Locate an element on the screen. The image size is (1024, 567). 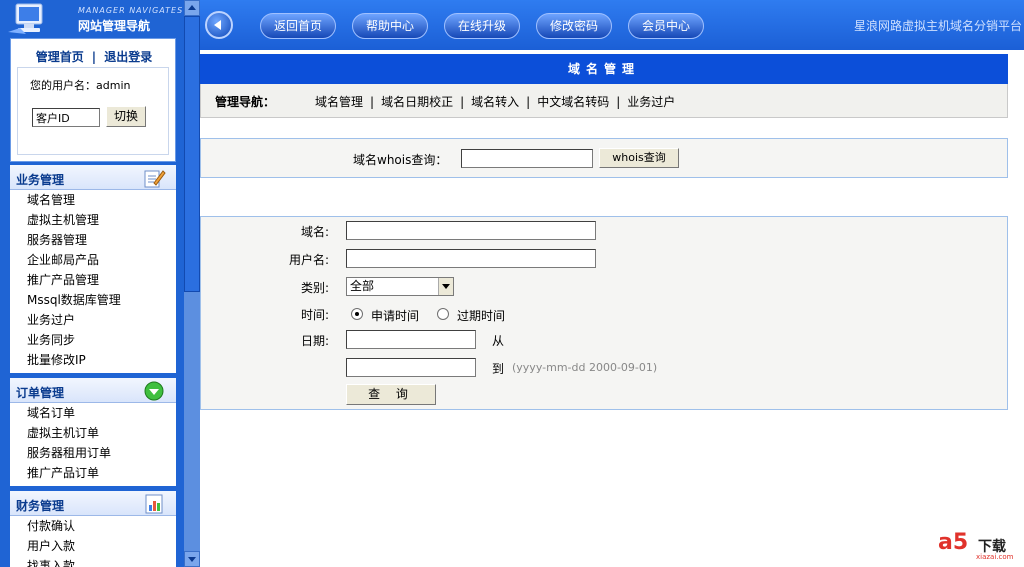
sidebar-item-transfer: 业务过户 is located at coordinates (93, 320).